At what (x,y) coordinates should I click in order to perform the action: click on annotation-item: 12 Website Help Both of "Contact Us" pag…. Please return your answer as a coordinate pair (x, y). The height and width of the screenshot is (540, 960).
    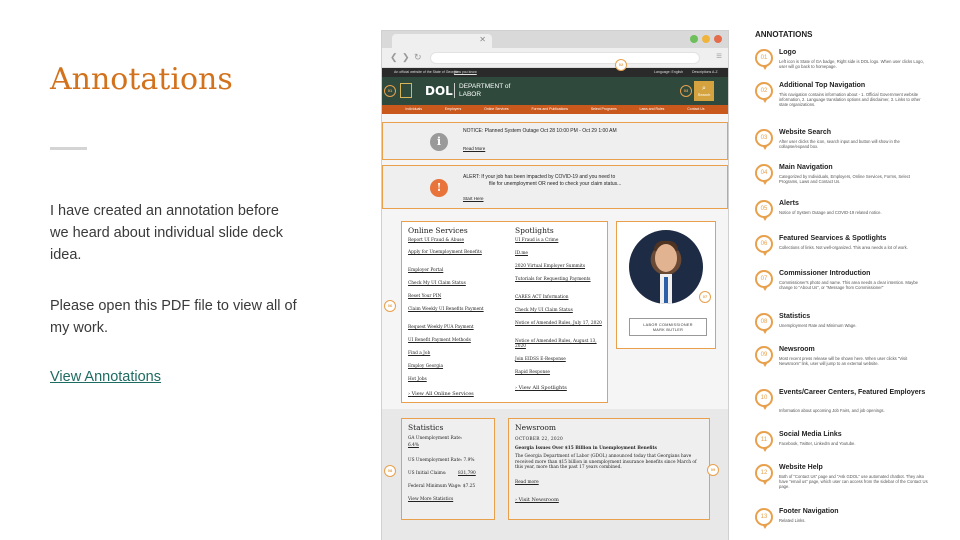
    Looking at the image, I should click on (855, 482).